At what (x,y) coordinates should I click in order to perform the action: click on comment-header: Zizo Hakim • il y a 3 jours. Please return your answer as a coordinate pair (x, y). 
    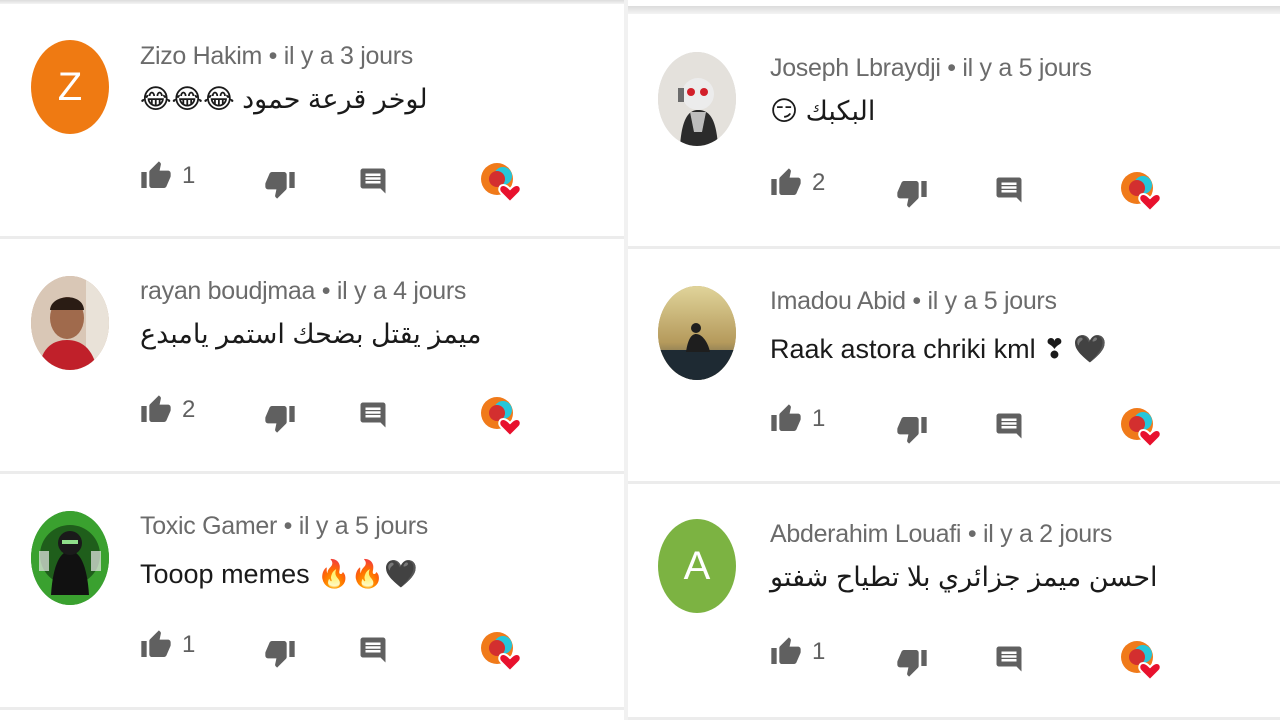
    Looking at the image, I should click on (276, 56).